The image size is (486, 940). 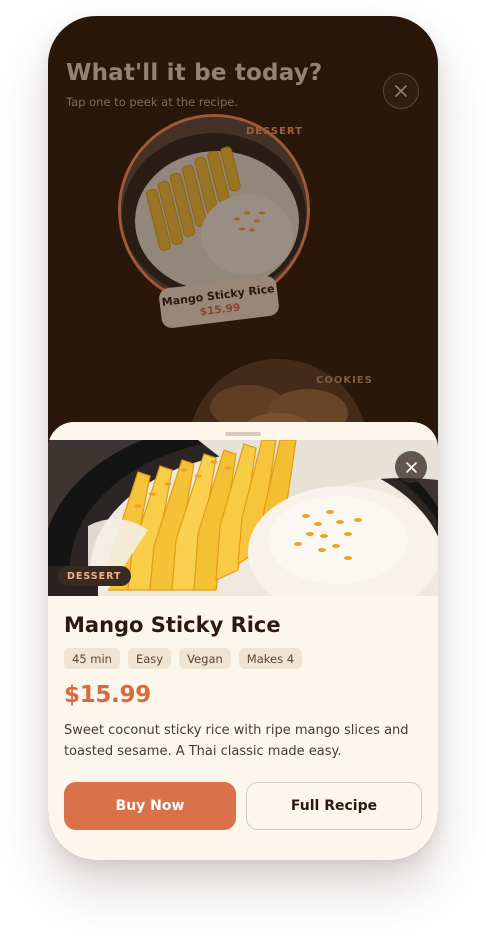 What do you see at coordinates (243, 518) in the screenshot?
I see `recipe-hero-image: DESSERT` at bounding box center [243, 518].